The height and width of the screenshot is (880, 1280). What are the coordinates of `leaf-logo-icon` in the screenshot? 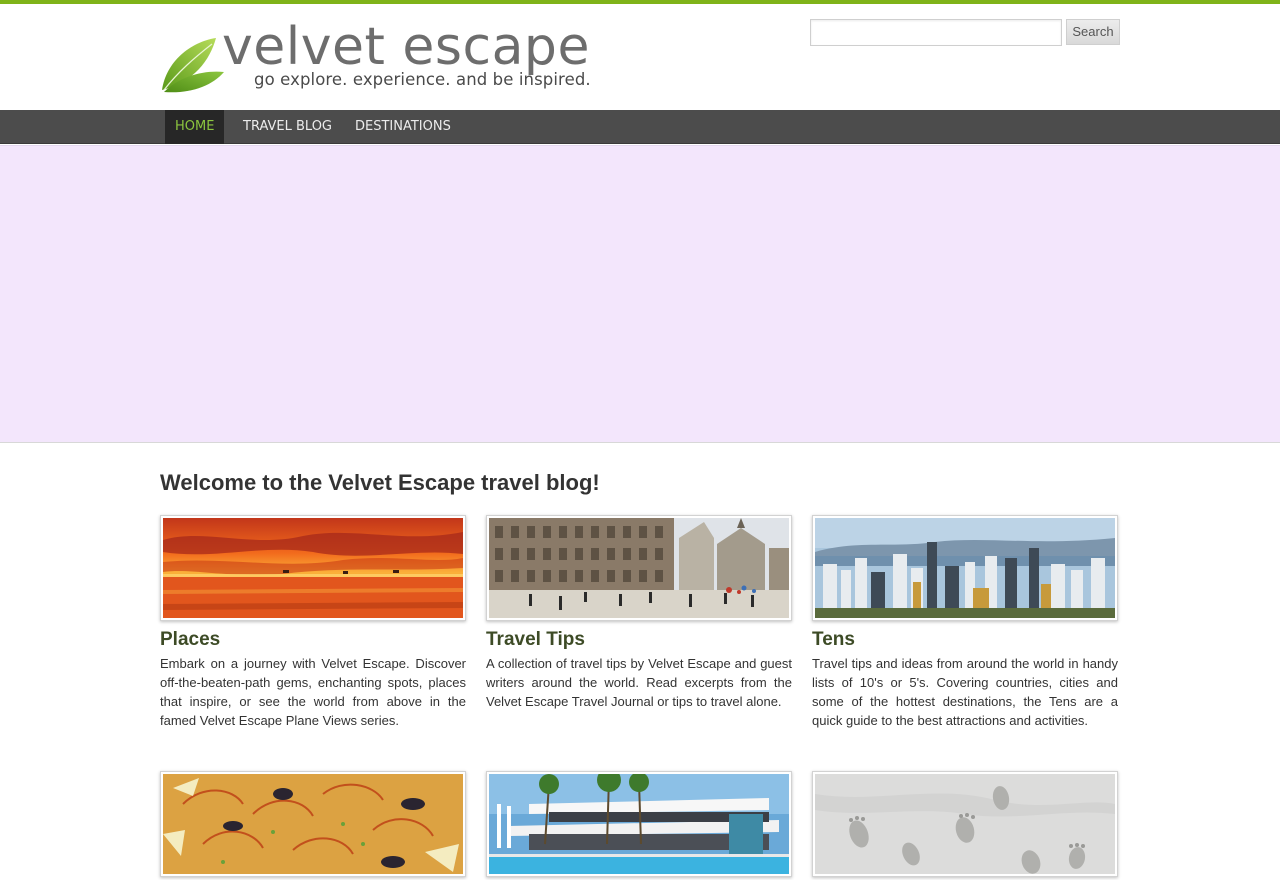 It's located at (193, 65).